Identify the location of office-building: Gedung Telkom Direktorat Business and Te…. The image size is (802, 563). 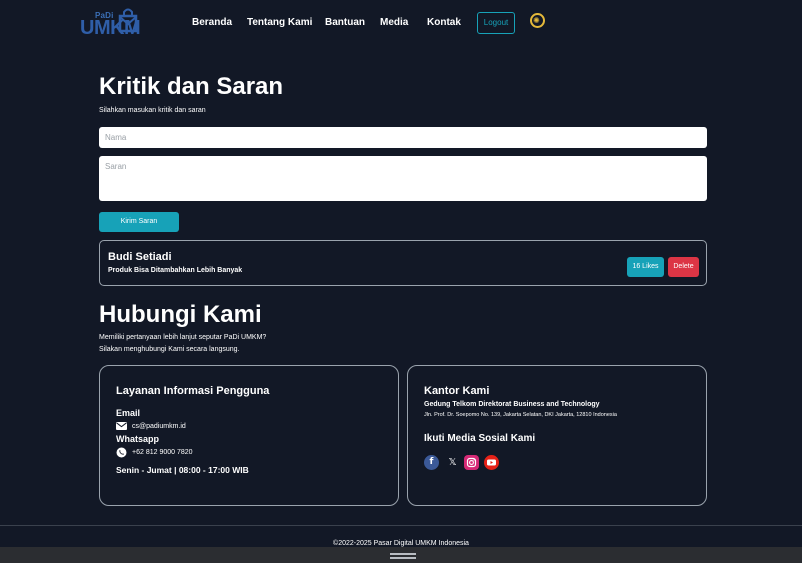
(512, 404).